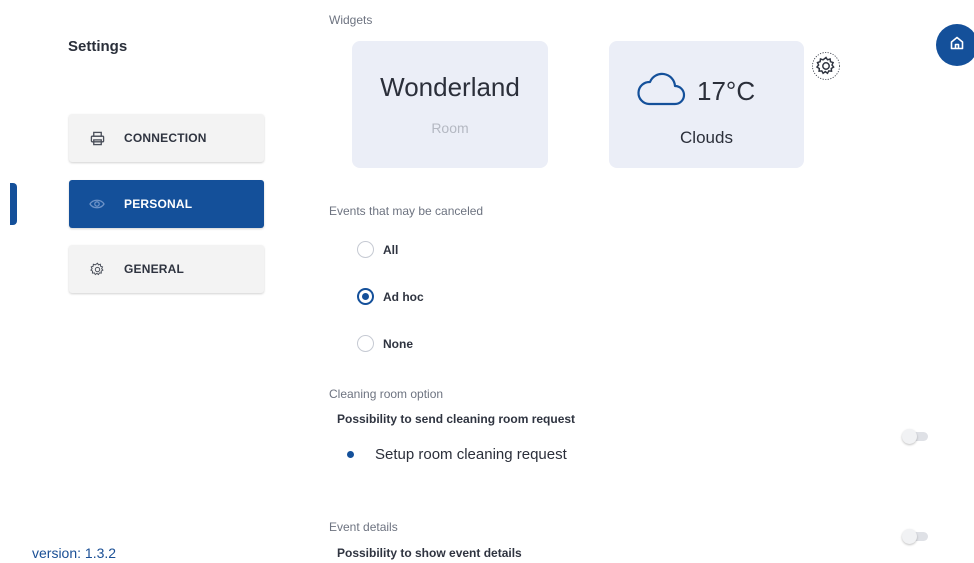 The image size is (974, 563). What do you see at coordinates (363, 527) in the screenshot?
I see `event-details-section-label: Event details` at bounding box center [363, 527].